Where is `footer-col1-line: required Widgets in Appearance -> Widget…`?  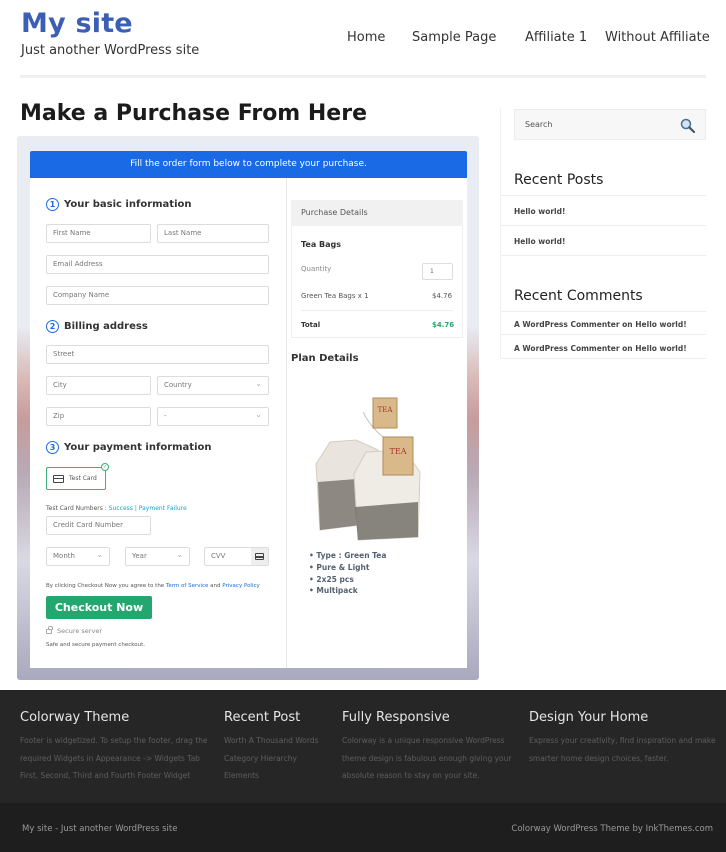
footer-col1-line: required Widgets in Appearance -> Widget… is located at coordinates (110, 758).